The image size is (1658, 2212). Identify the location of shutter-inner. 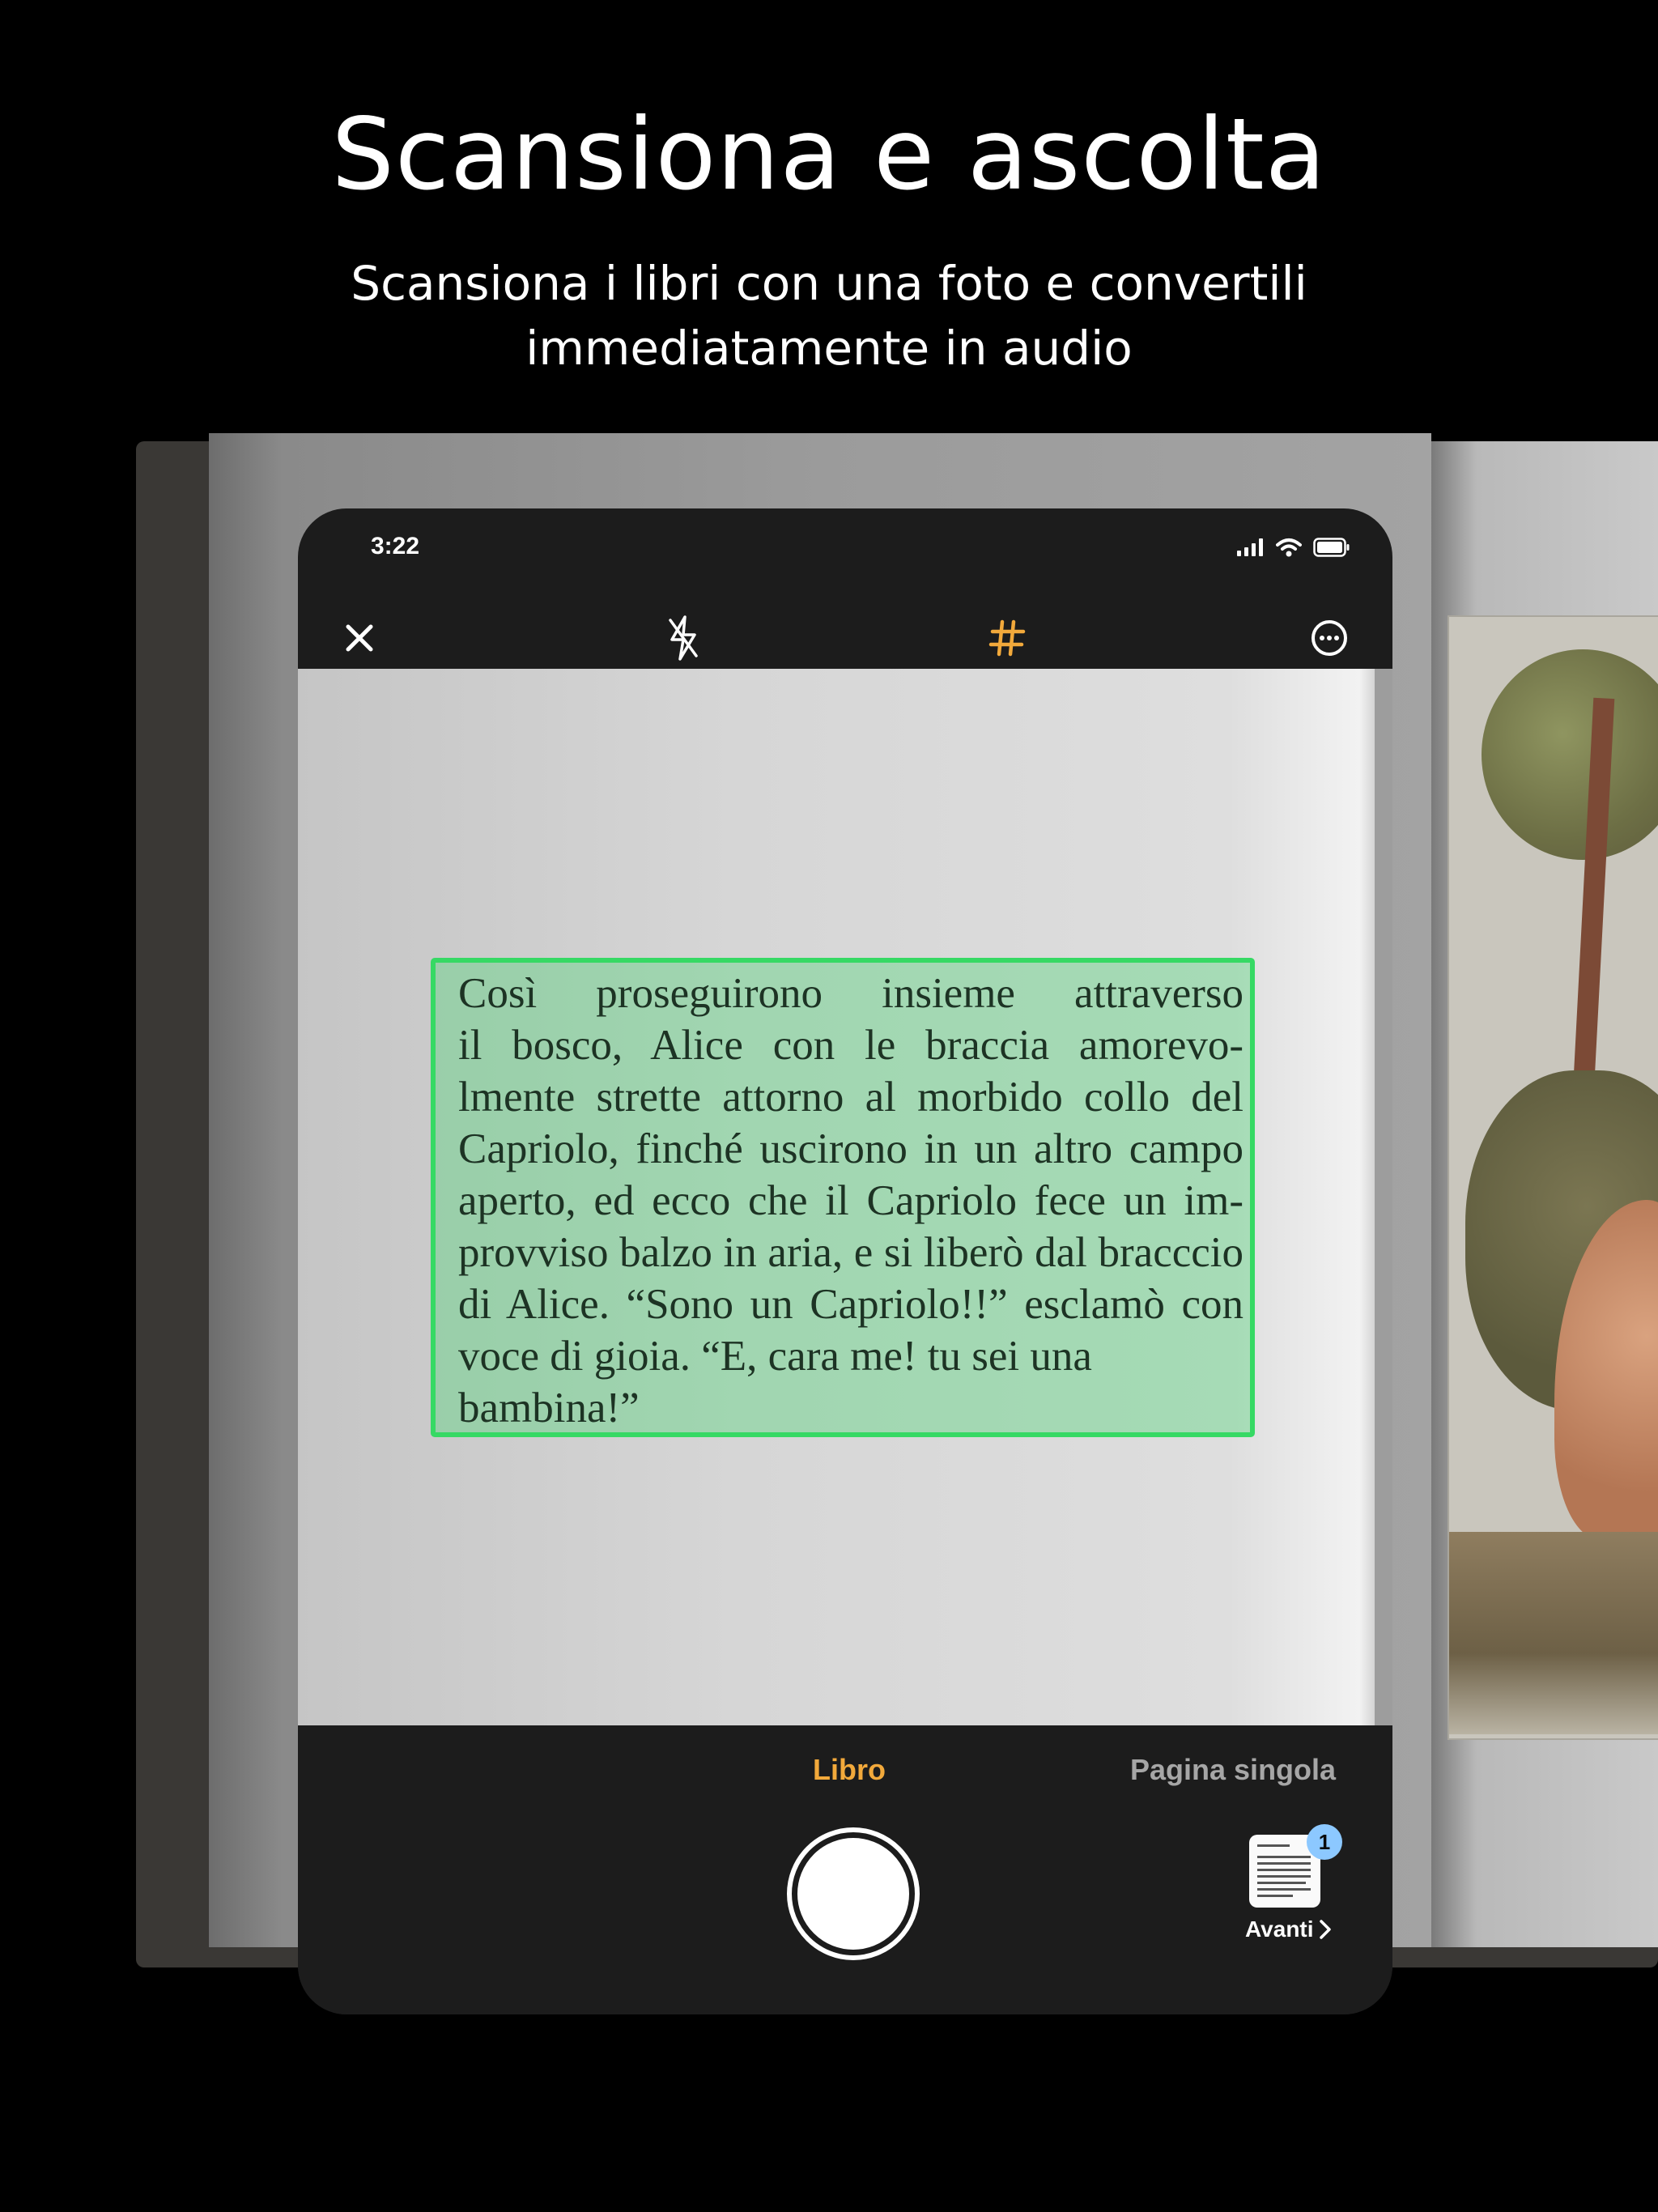
(853, 1894).